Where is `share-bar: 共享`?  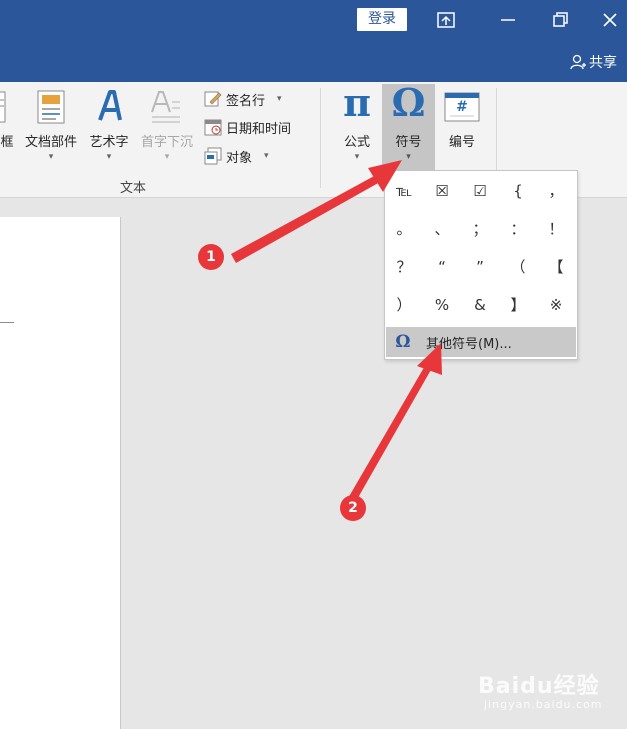
share-bar: 共享 is located at coordinates (313, 61).